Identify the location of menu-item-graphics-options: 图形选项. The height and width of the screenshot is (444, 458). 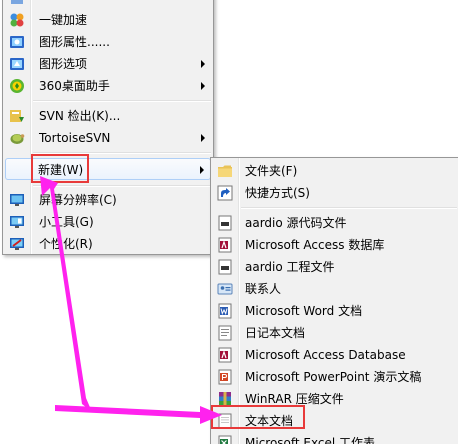
(108, 64).